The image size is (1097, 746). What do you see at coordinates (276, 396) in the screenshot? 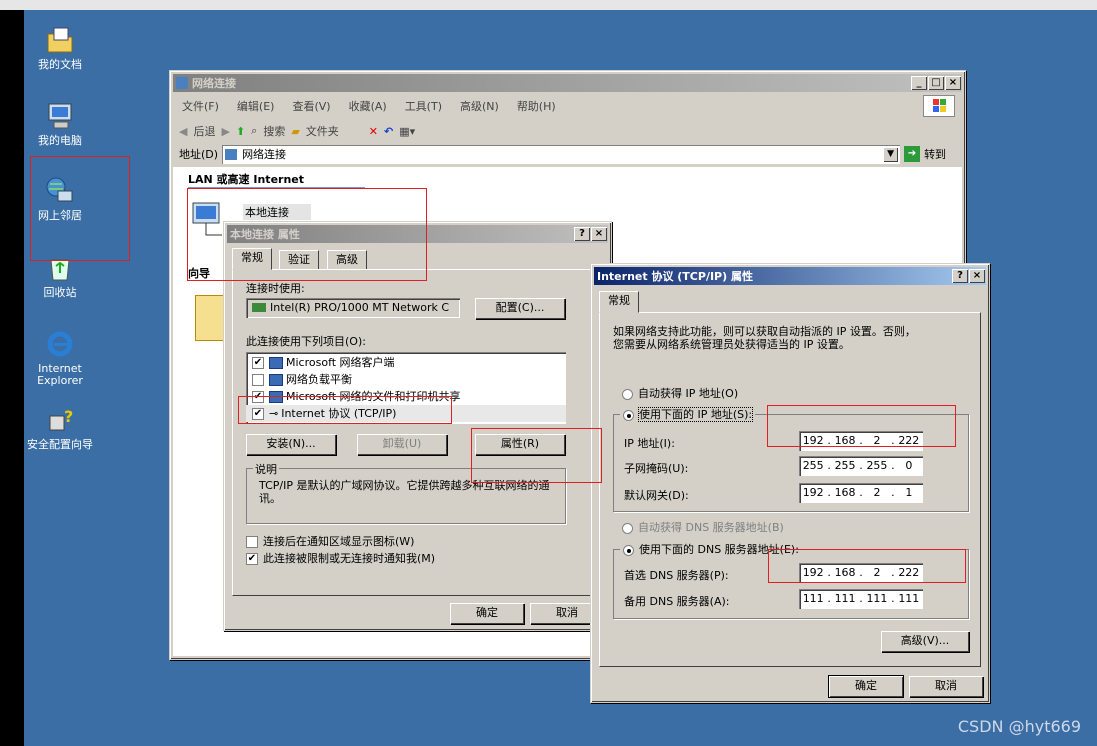
I see `service-icon` at bounding box center [276, 396].